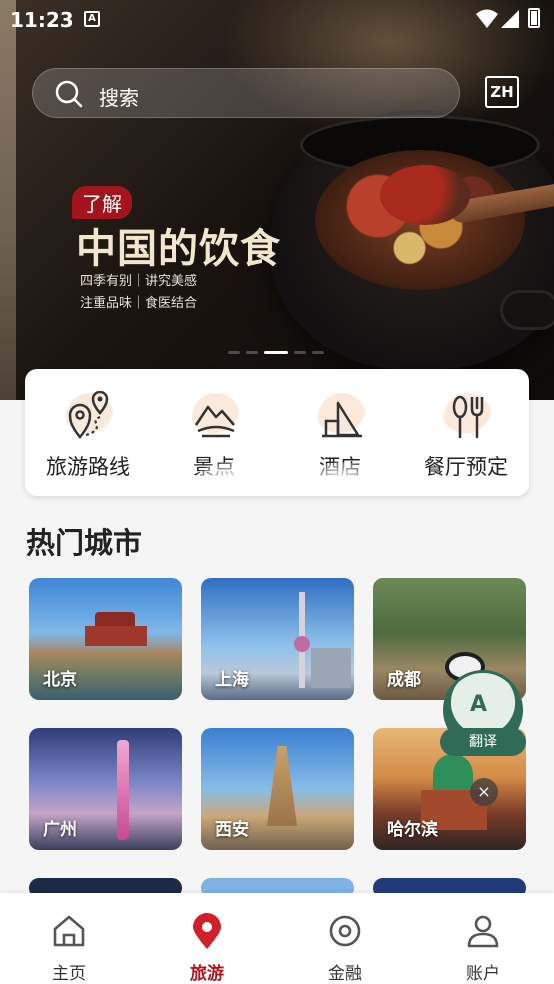 This screenshot has width=554, height=984. What do you see at coordinates (139, 303) in the screenshot?
I see `banner-subline-2: 注重品味｜食医结合` at bounding box center [139, 303].